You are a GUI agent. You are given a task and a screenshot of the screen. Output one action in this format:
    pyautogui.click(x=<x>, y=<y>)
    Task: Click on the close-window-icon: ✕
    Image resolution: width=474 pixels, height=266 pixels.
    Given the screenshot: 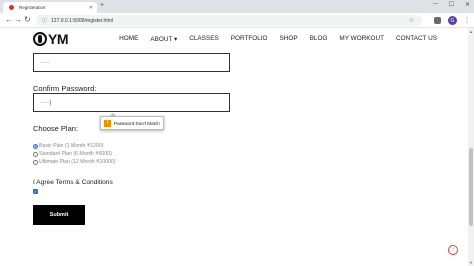 What is the action you would take?
    pyautogui.click(x=467, y=4)
    